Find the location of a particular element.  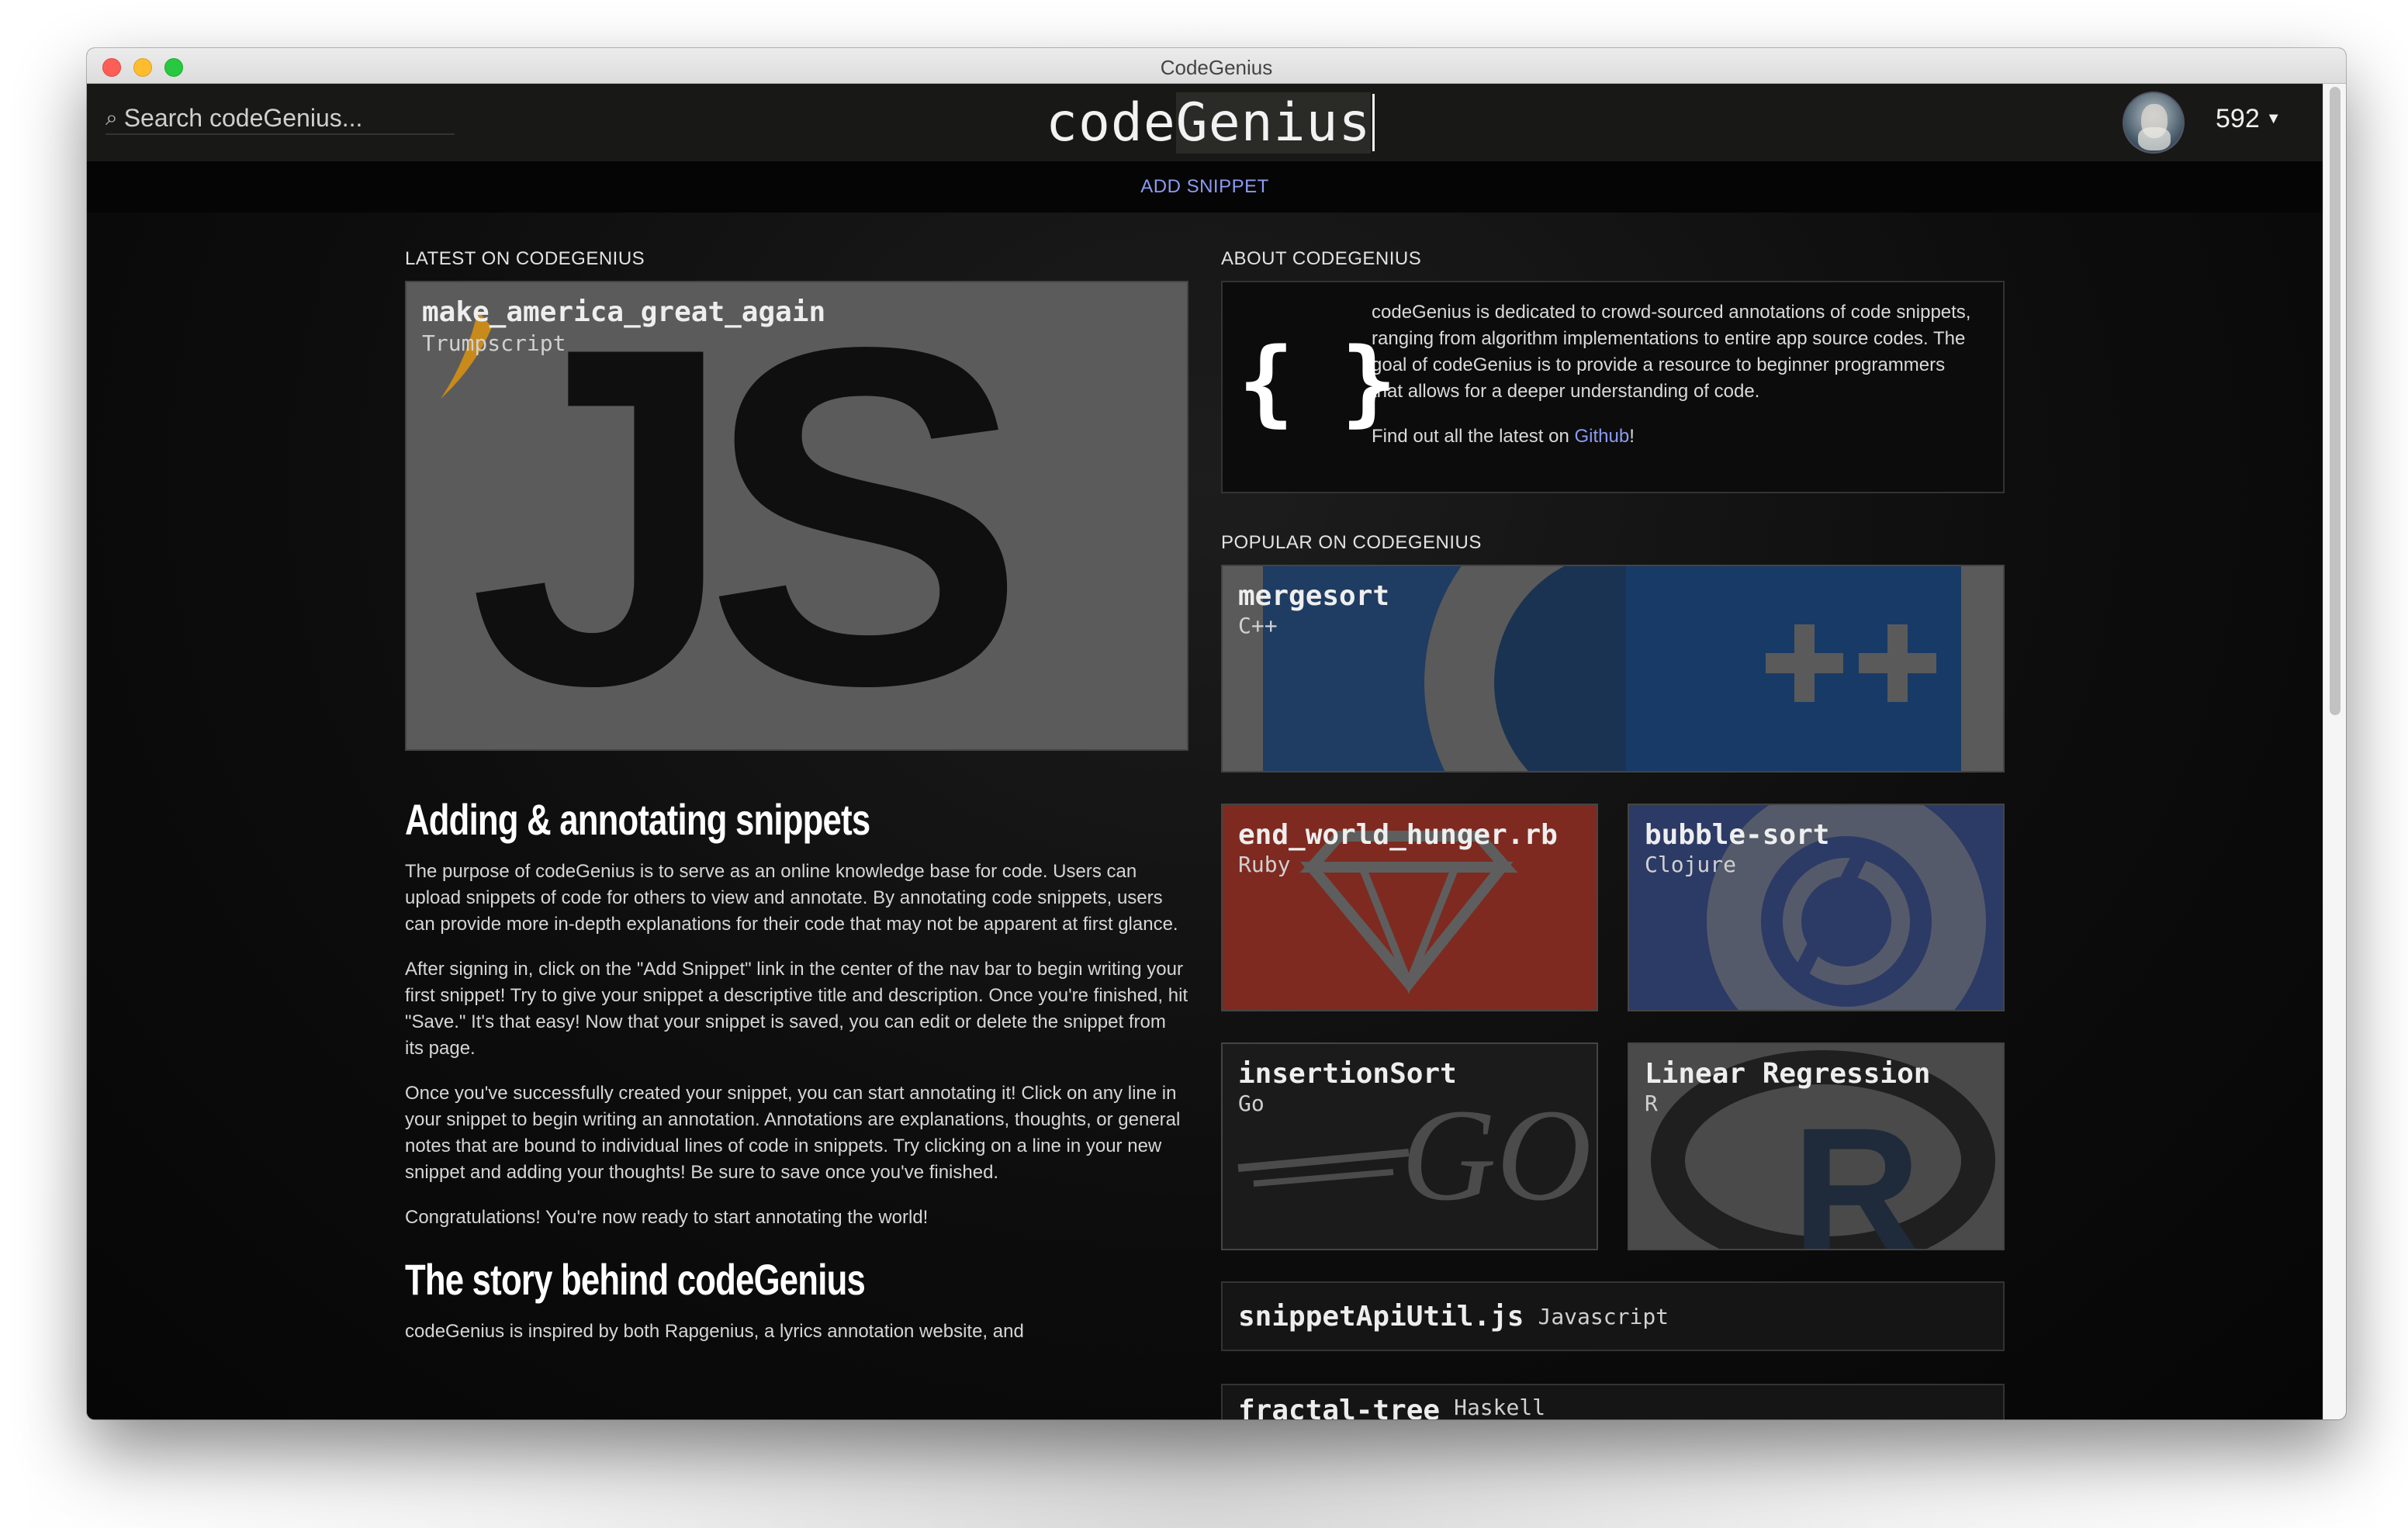

search-bar: ⌕ is located at coordinates (280, 118).